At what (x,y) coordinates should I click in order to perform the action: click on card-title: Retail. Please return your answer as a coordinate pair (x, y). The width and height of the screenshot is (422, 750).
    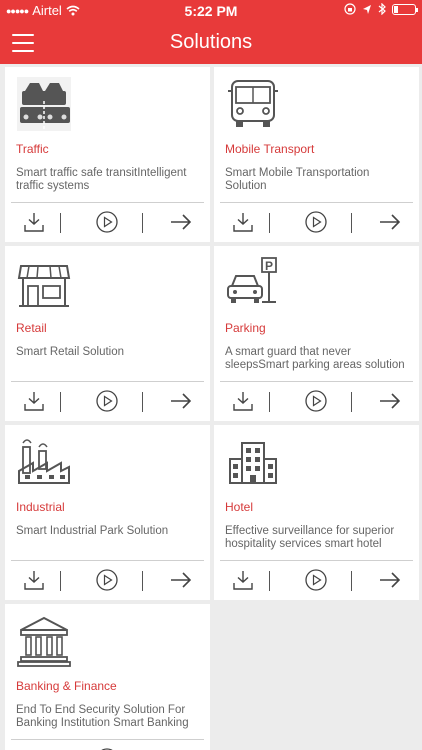
    Looking at the image, I should click on (31, 328).